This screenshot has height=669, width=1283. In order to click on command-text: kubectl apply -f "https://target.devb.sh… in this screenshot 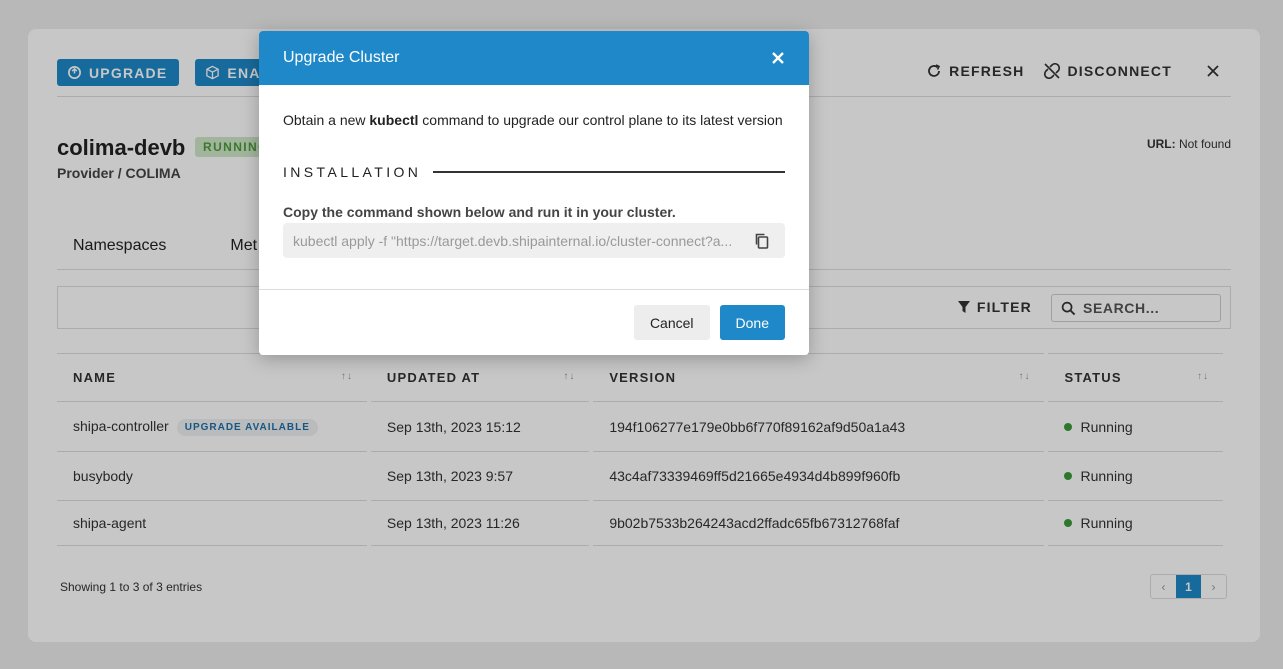, I will do `click(513, 240)`.